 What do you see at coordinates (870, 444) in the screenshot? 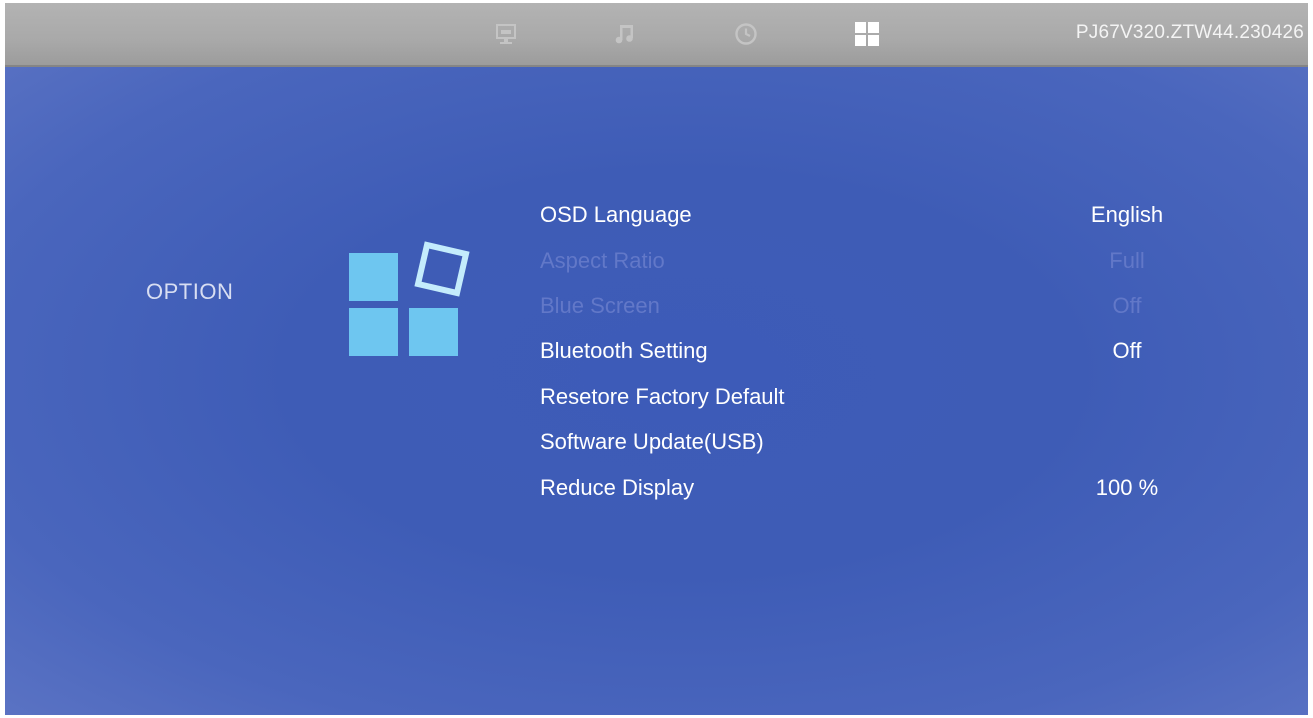
I see `menu-item-software-update: Software Update(USB)` at bounding box center [870, 444].